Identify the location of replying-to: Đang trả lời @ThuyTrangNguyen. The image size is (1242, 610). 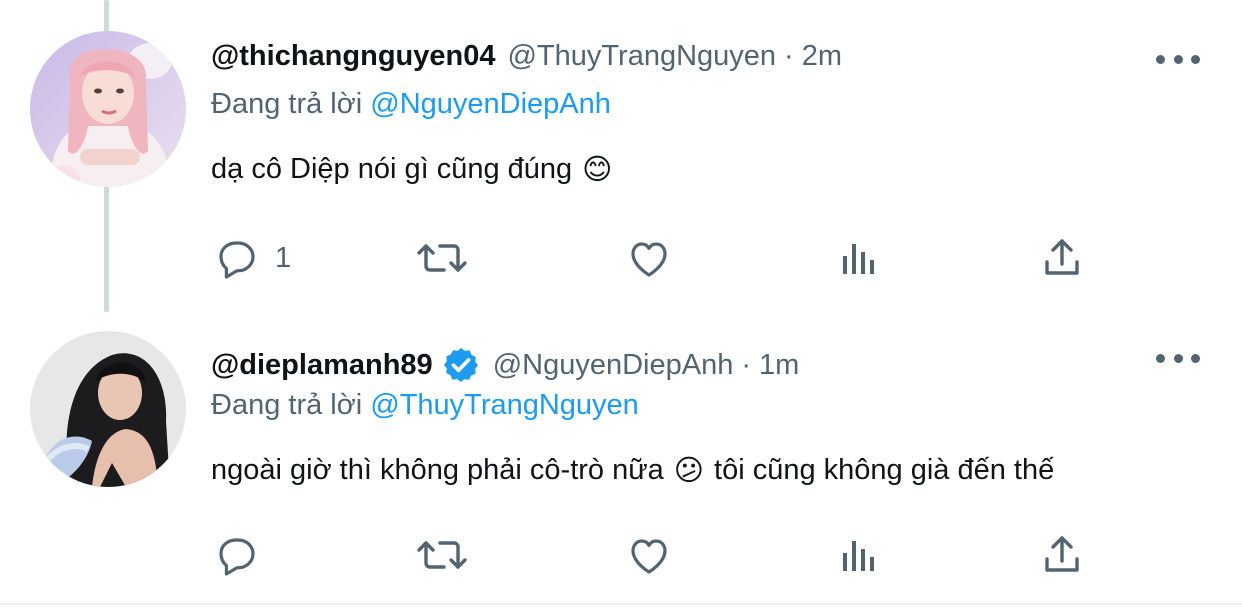
(425, 405).